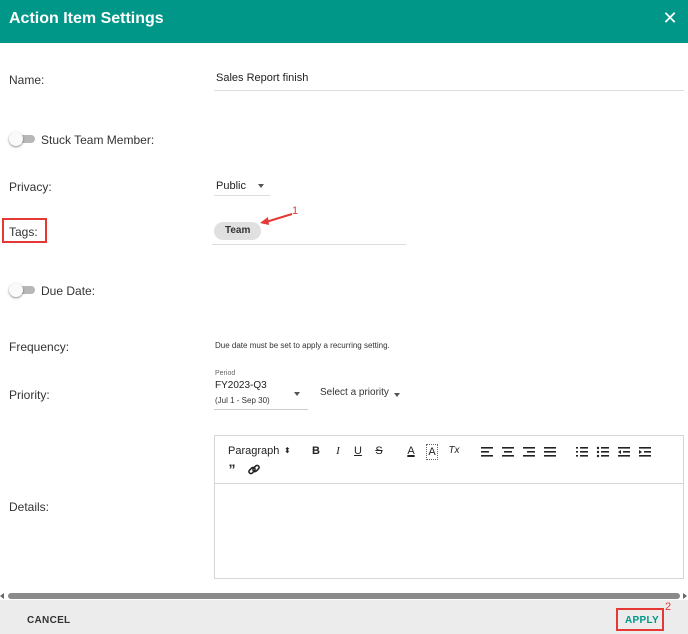 Image resolution: width=688 pixels, height=634 pixels. Describe the element at coordinates (48, 620) in the screenshot. I see `cancel-button: CANCEL` at that location.